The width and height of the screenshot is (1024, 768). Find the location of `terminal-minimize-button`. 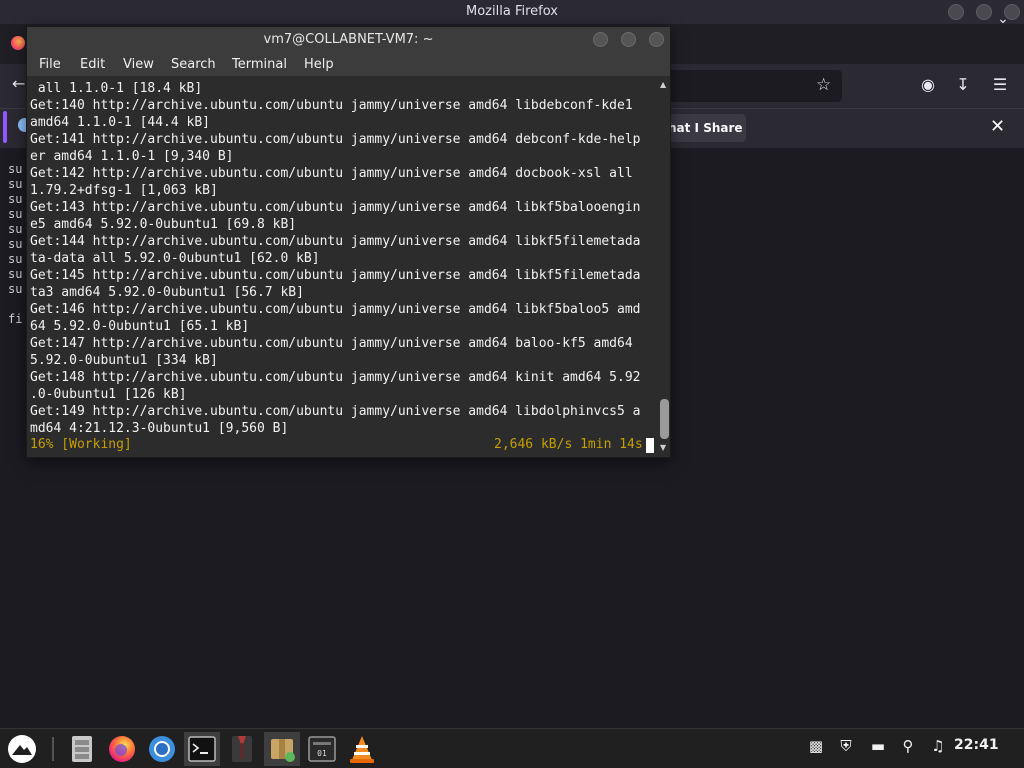

terminal-minimize-button is located at coordinates (600, 39).